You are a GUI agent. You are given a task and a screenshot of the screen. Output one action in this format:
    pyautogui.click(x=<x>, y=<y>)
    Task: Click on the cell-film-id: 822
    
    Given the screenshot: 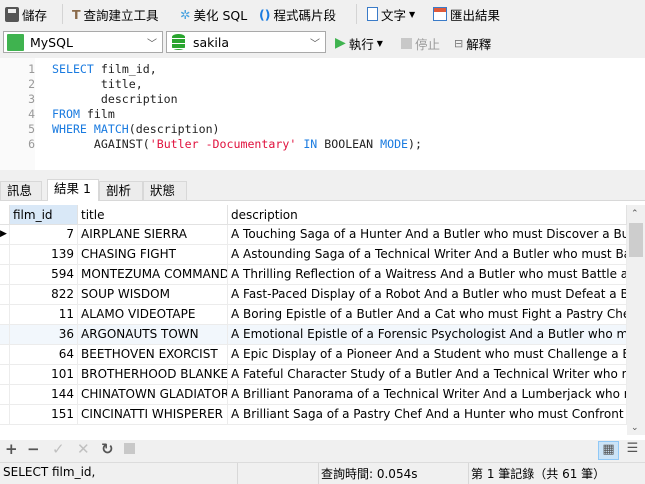 What is the action you would take?
    pyautogui.click(x=44, y=295)
    